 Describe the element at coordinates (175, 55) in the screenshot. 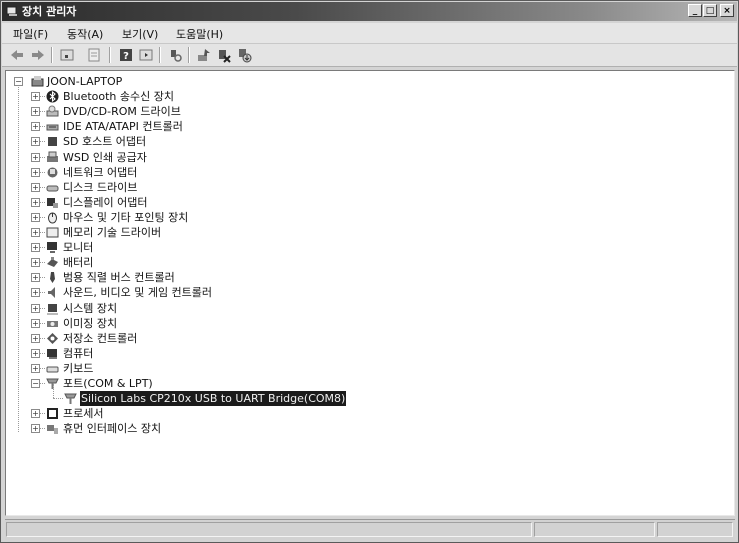

I see `scan-hardware-icon` at that location.